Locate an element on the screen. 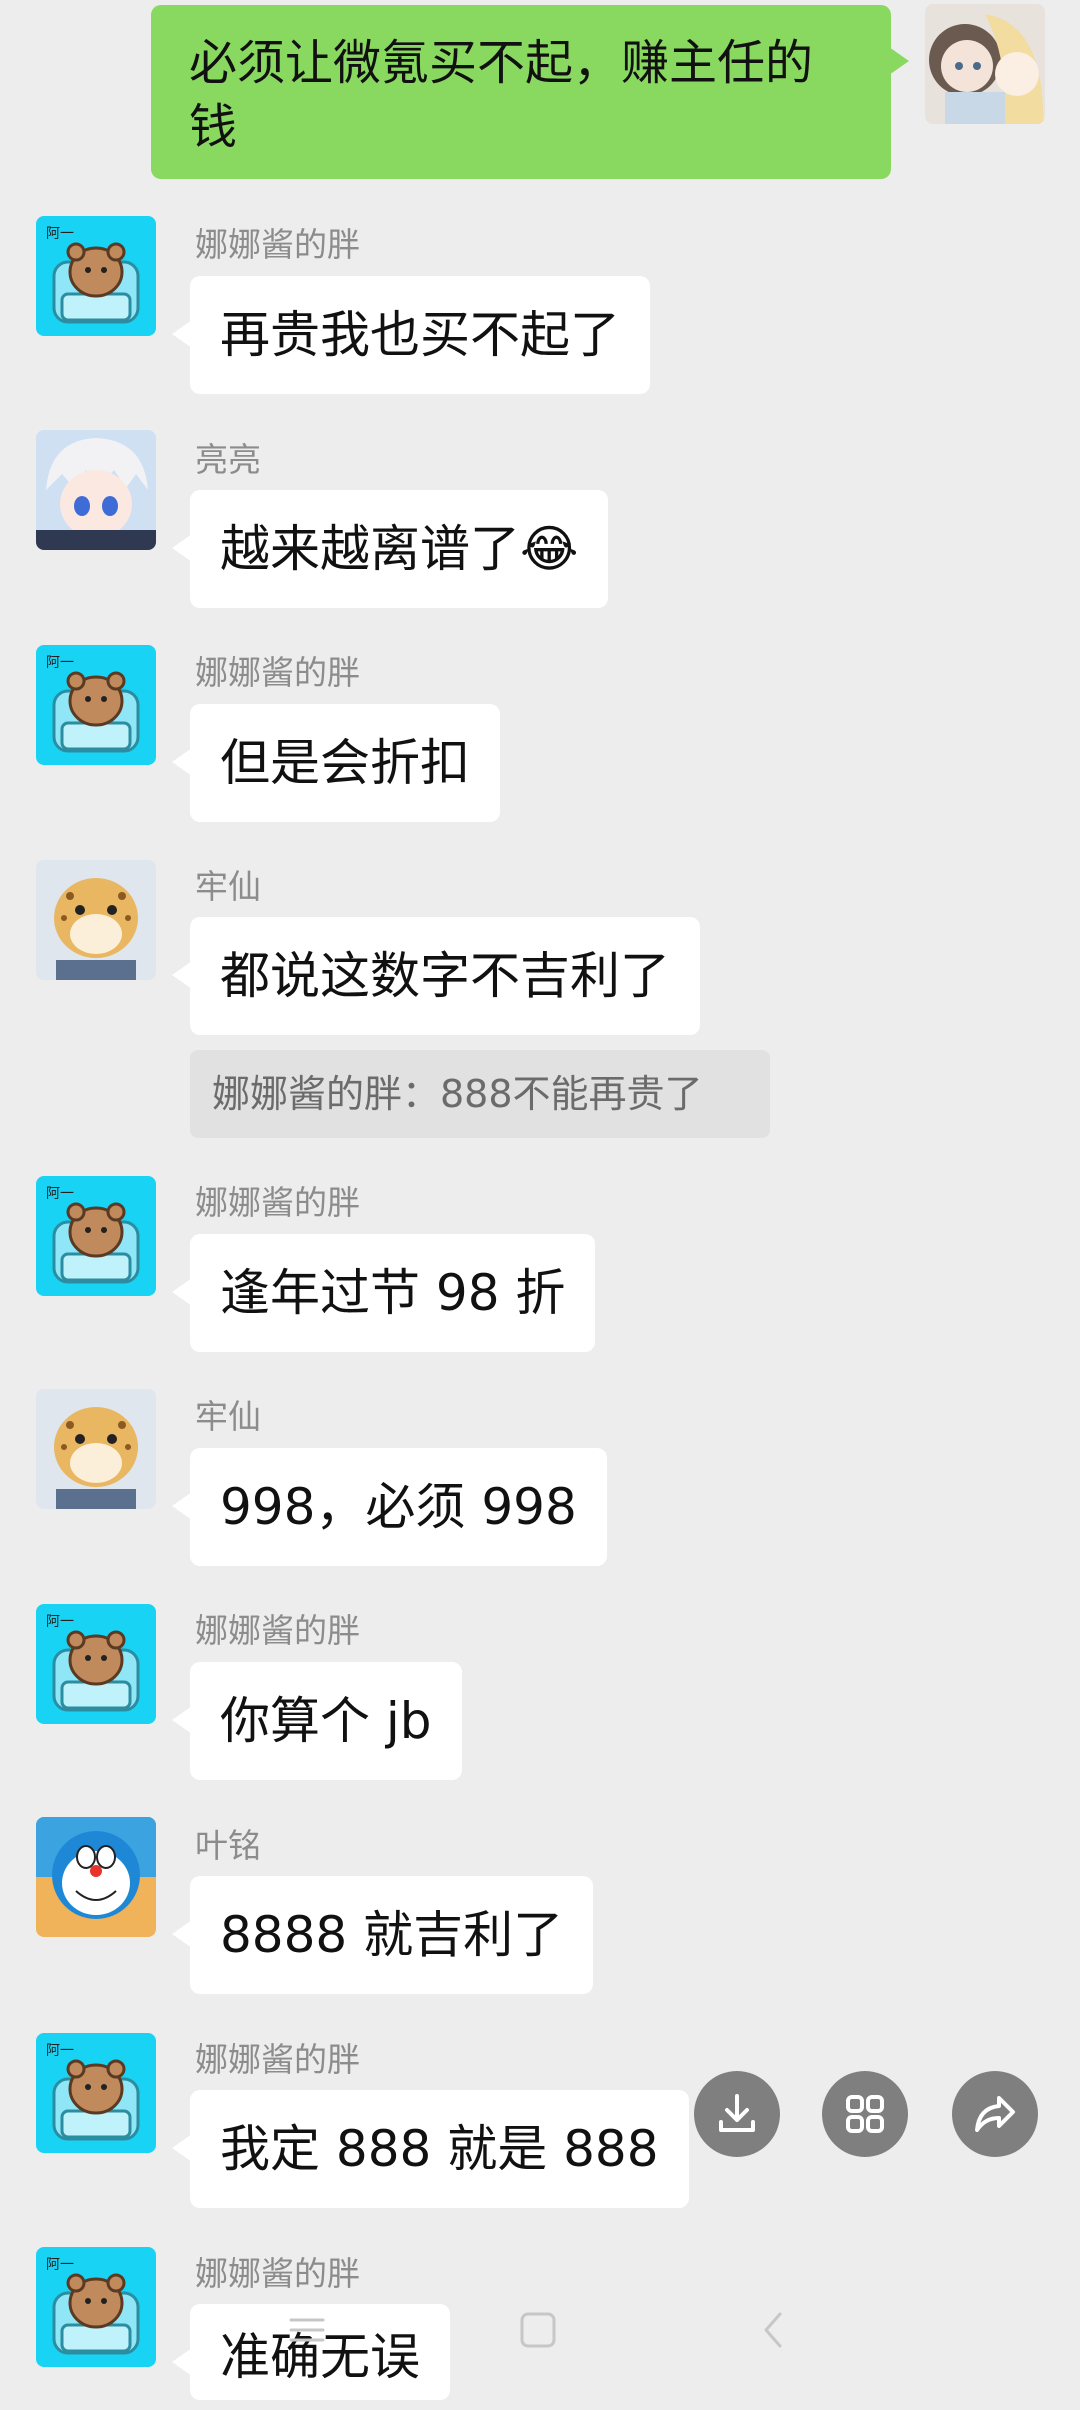 The width and height of the screenshot is (1080, 2410). message-bubble: 你算个 jb is located at coordinates (317, 1721).